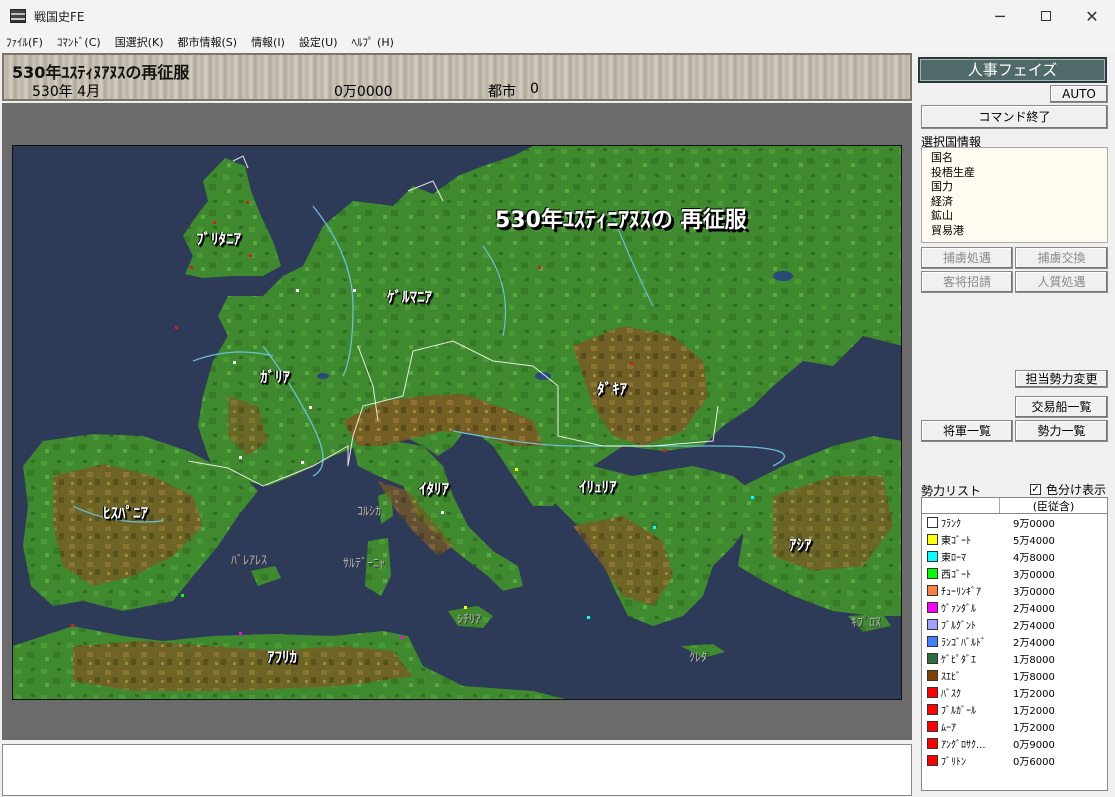 This screenshot has height=797, width=1115. I want to click on force-name: 東ｺﾞｰﾄ, so click(956, 541).